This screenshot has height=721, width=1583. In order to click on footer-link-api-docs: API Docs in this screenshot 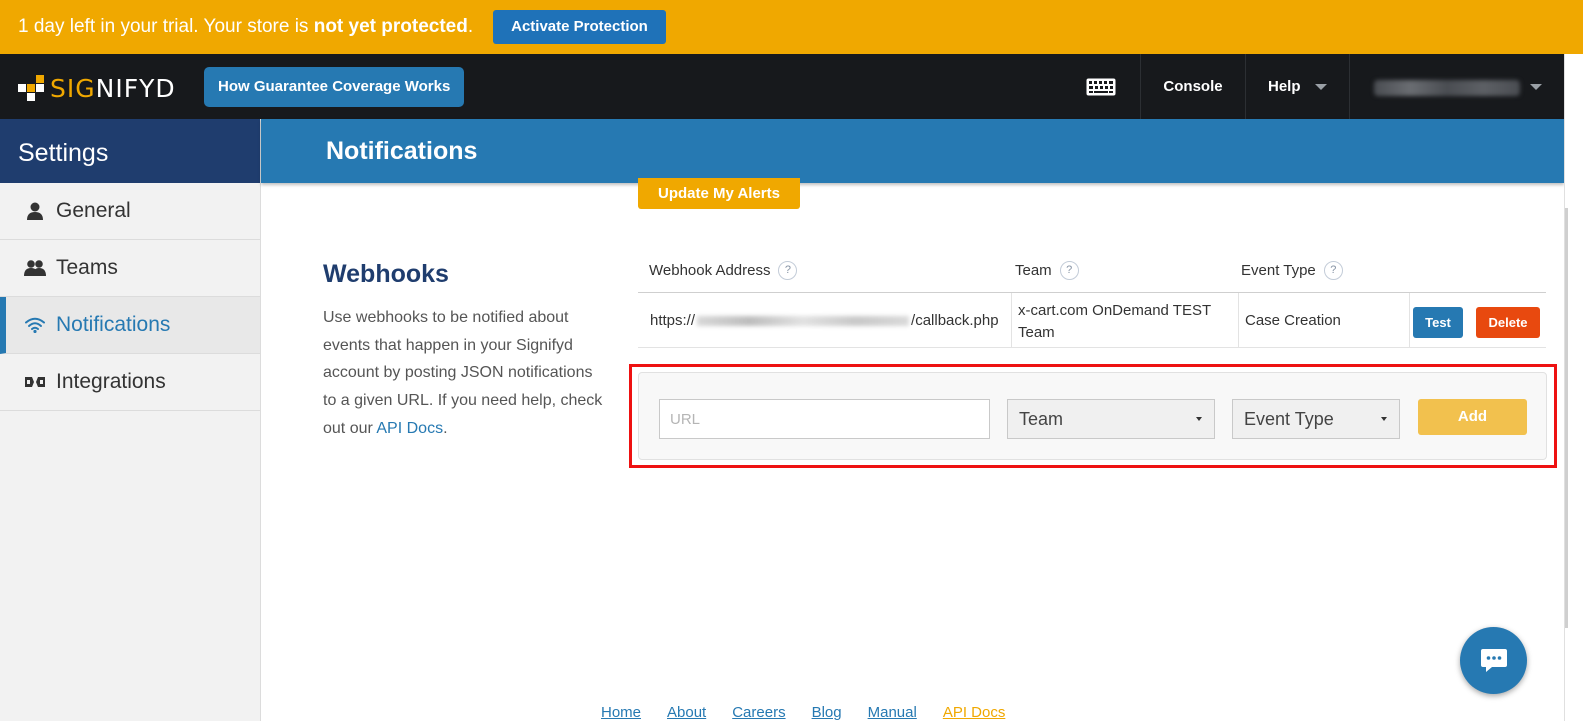, I will do `click(974, 712)`.